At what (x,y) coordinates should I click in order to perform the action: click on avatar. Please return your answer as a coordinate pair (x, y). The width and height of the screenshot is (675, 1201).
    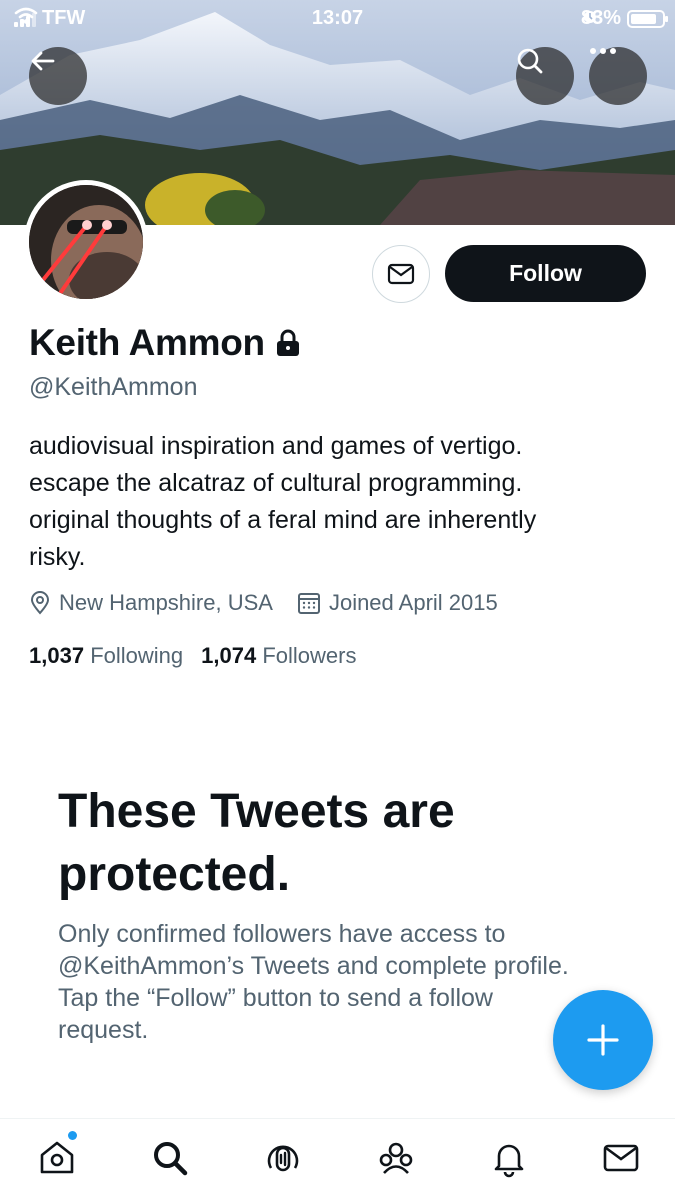
    Looking at the image, I should click on (86, 242).